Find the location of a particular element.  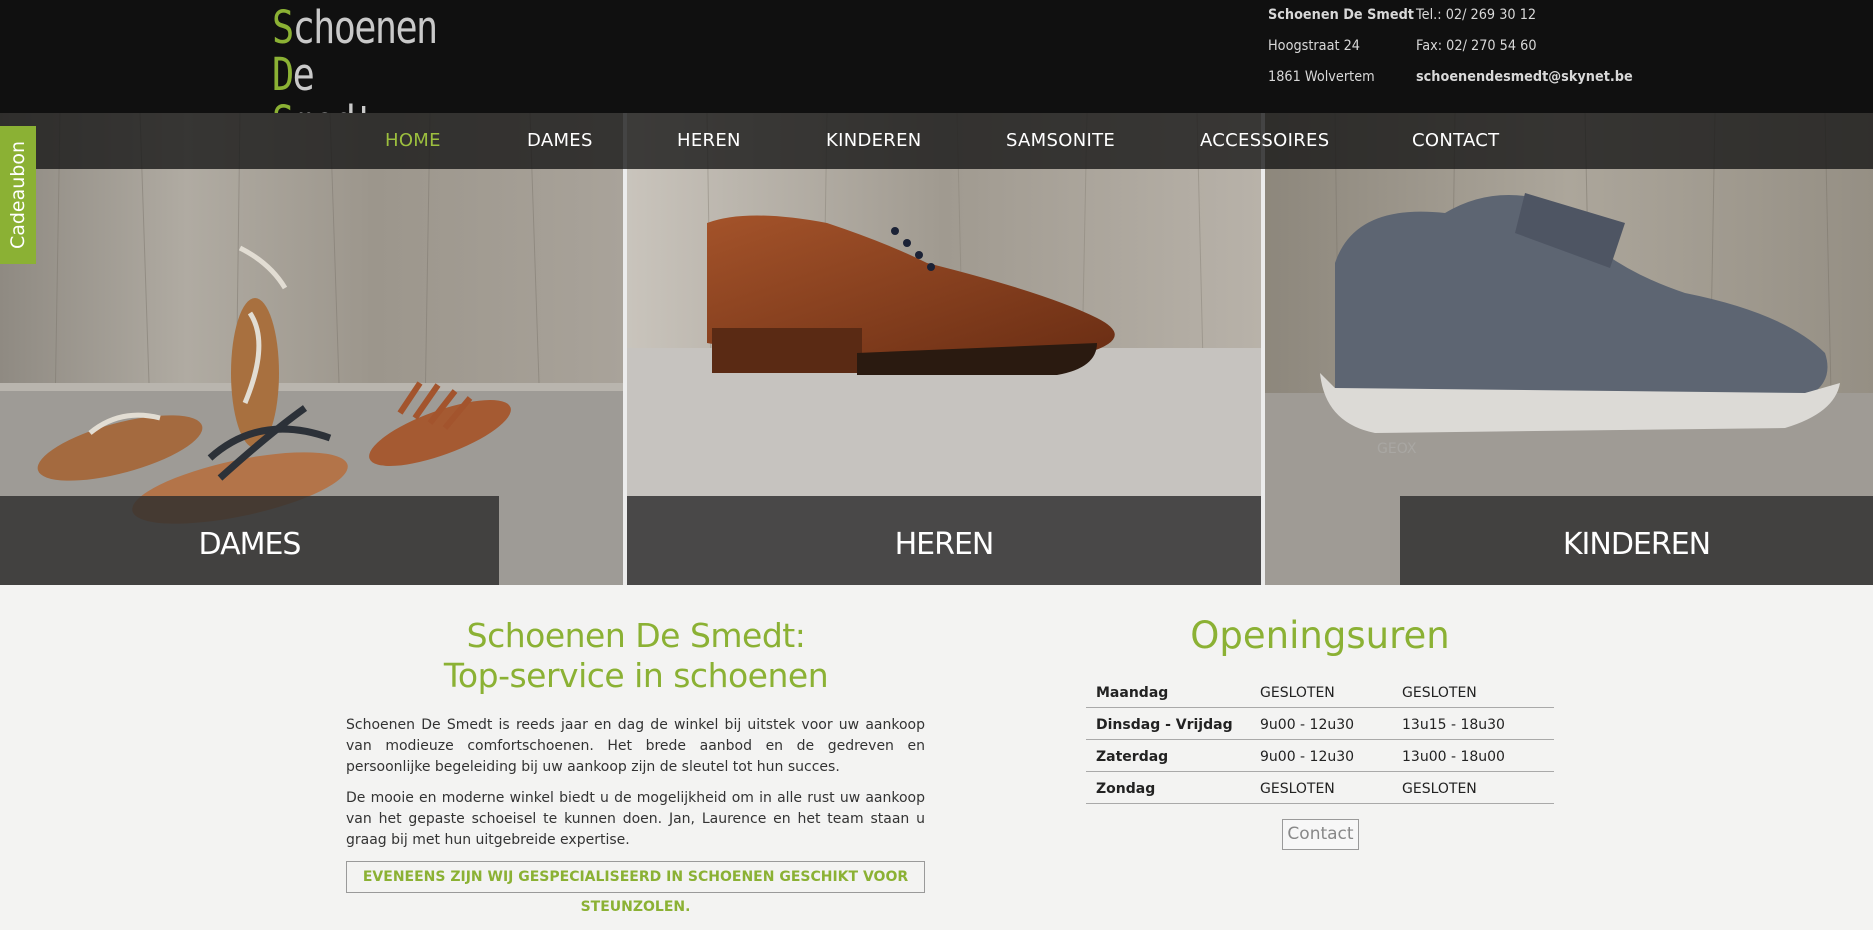

nav-samsonite: SAMSONITE is located at coordinates (1060, 141).